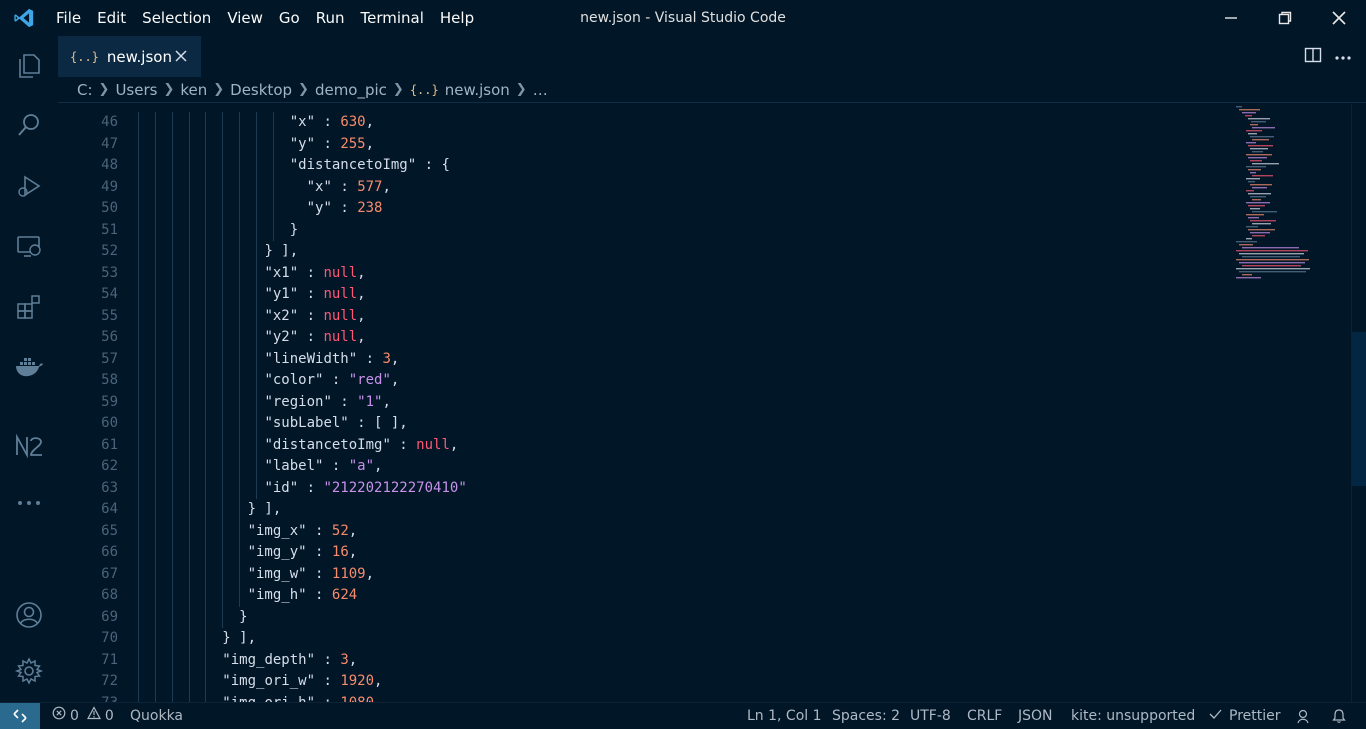 This screenshot has width=1366, height=729. What do you see at coordinates (683, 660) in the screenshot?
I see `code-line: "img_depth" : 3,` at bounding box center [683, 660].